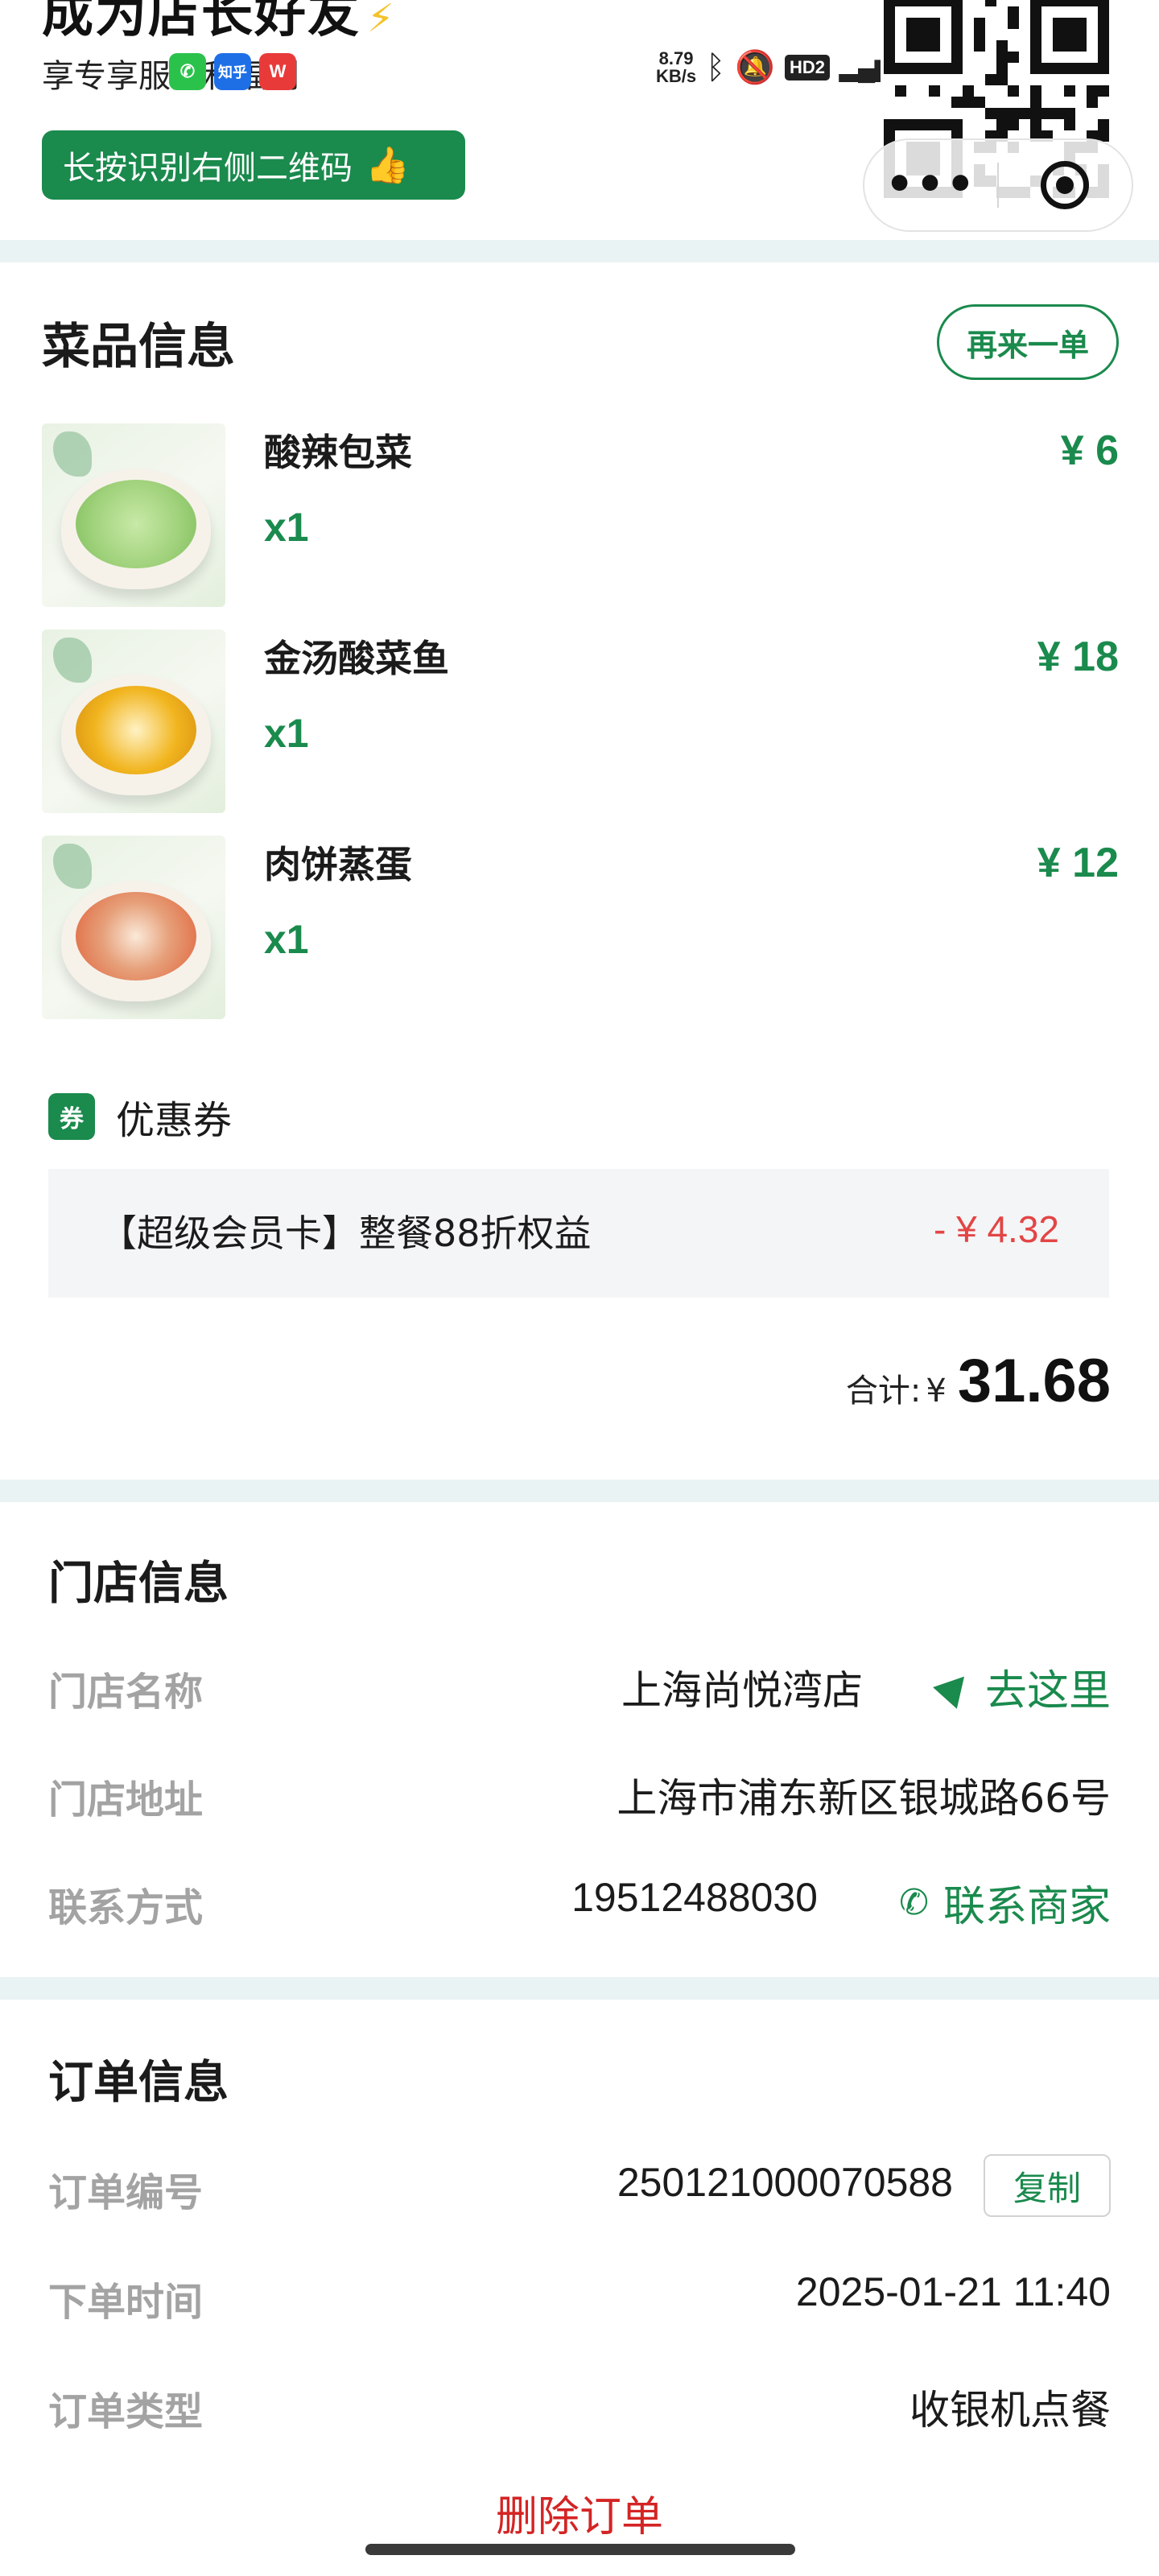  I want to click on order-time: 2025-01-21 11:40, so click(953, 2291).